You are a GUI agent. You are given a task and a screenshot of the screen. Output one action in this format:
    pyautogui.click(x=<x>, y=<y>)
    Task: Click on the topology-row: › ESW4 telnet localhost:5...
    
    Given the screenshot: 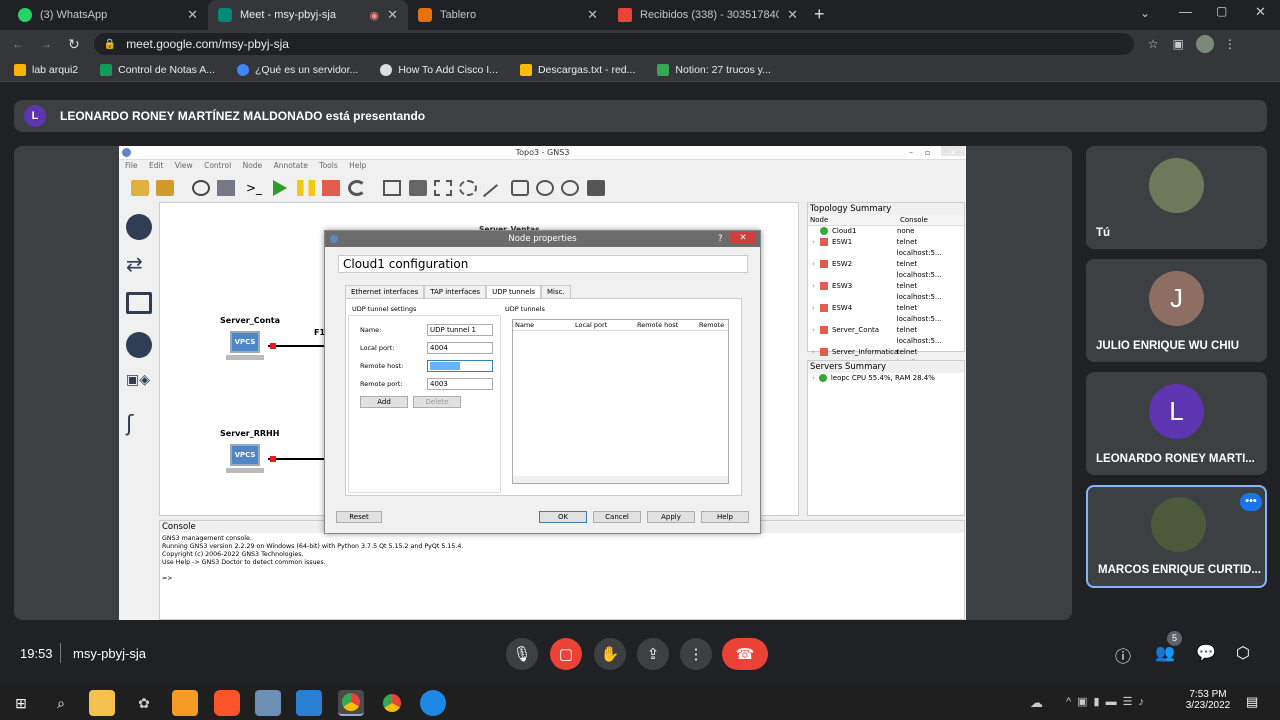 What is the action you would take?
    pyautogui.click(x=886, y=314)
    